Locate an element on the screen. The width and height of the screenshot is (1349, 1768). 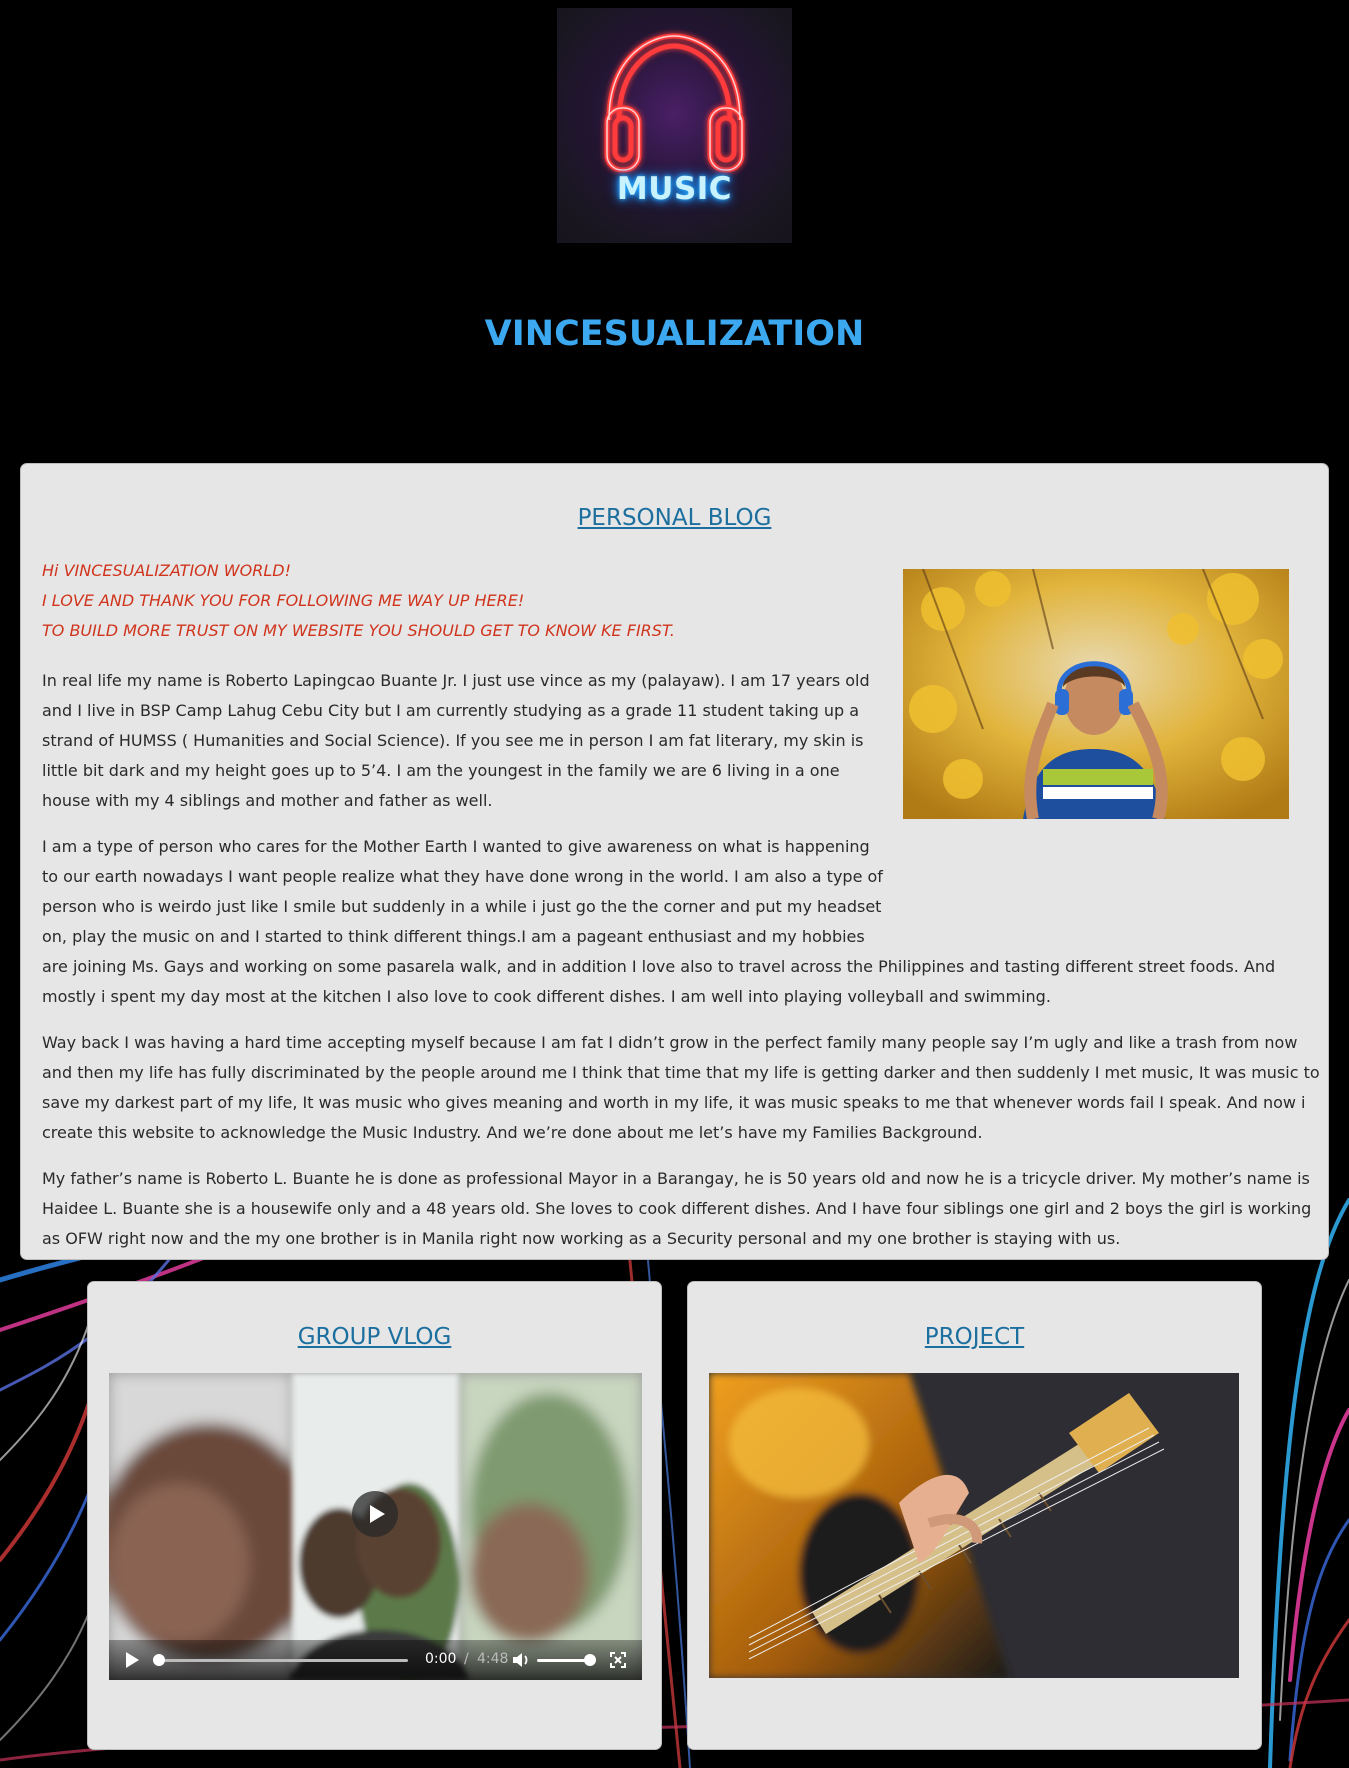
volume-icon is located at coordinates (521, 1660).